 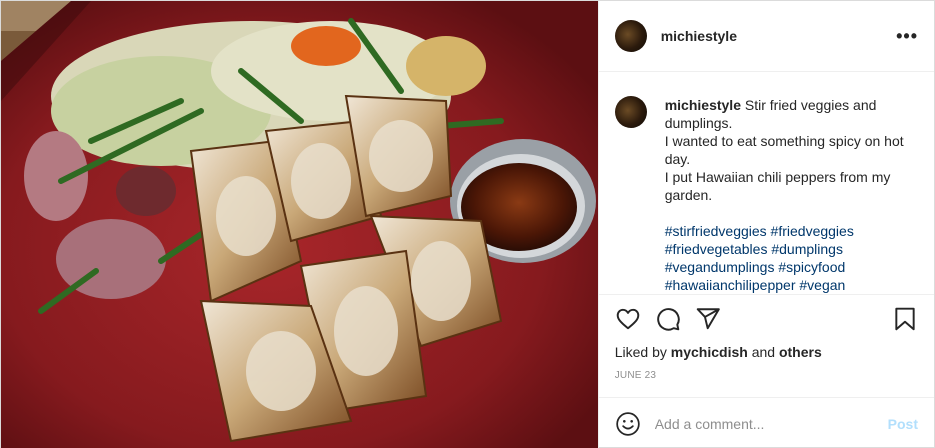 What do you see at coordinates (628, 319) in the screenshot?
I see `heart-icon` at bounding box center [628, 319].